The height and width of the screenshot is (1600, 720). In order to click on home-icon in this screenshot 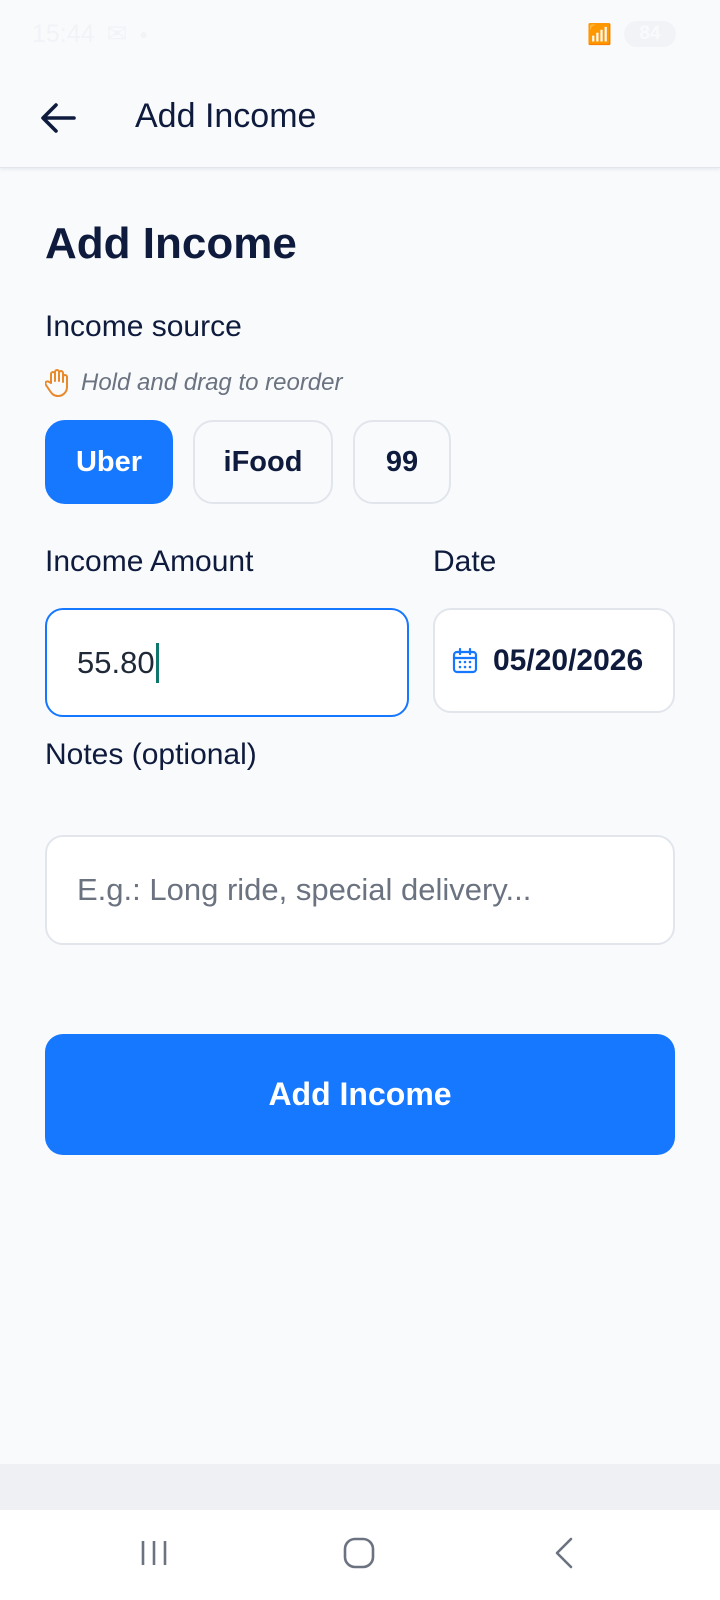, I will do `click(359, 1553)`.